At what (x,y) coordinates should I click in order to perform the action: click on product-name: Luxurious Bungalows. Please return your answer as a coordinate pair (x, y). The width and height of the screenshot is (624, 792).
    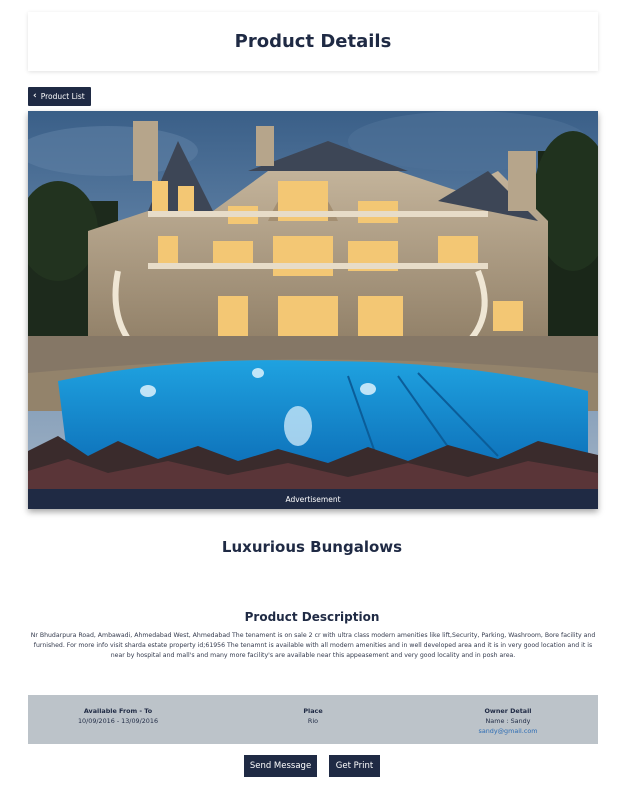
    Looking at the image, I should click on (312, 547).